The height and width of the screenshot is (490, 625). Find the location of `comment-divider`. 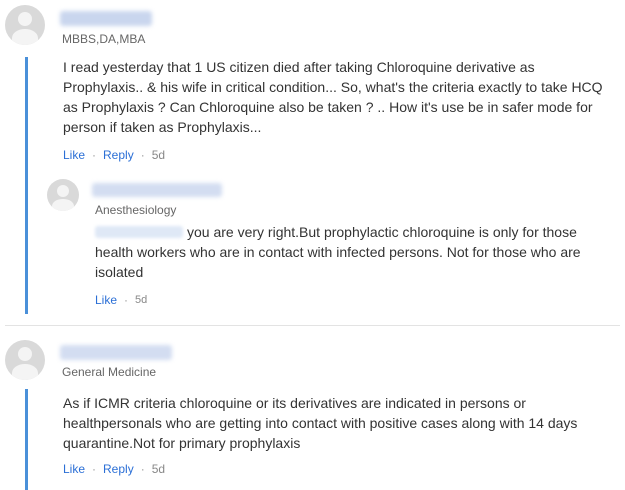

comment-divider is located at coordinates (312, 325).